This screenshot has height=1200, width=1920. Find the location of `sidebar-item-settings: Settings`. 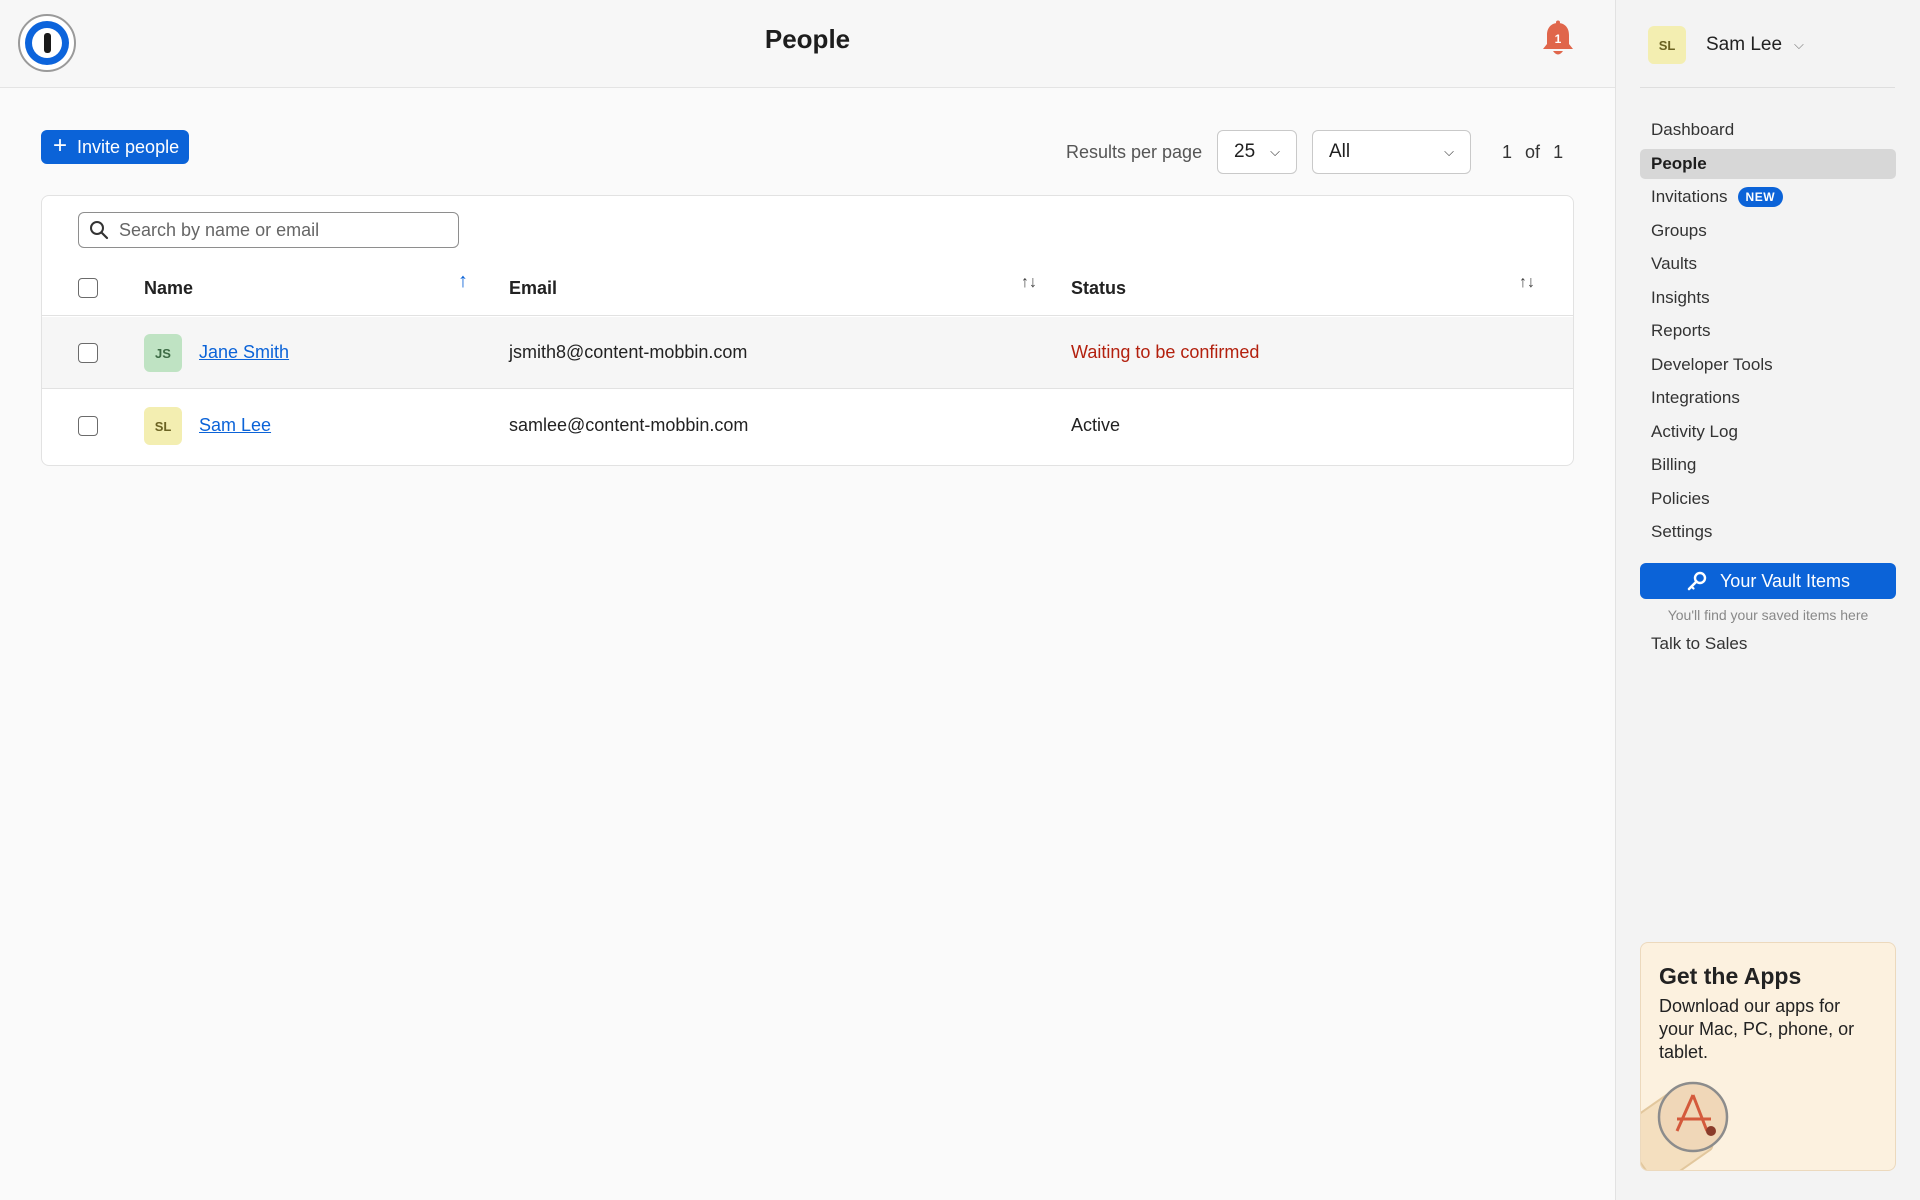

sidebar-item-settings: Settings is located at coordinates (1768, 532).